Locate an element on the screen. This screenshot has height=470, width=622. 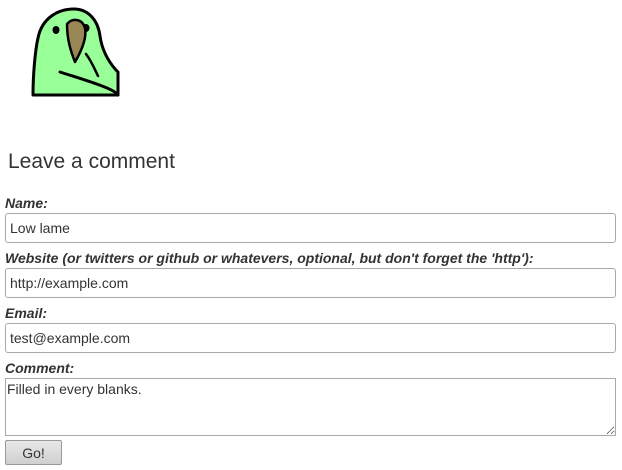
name-input is located at coordinates (310, 228).